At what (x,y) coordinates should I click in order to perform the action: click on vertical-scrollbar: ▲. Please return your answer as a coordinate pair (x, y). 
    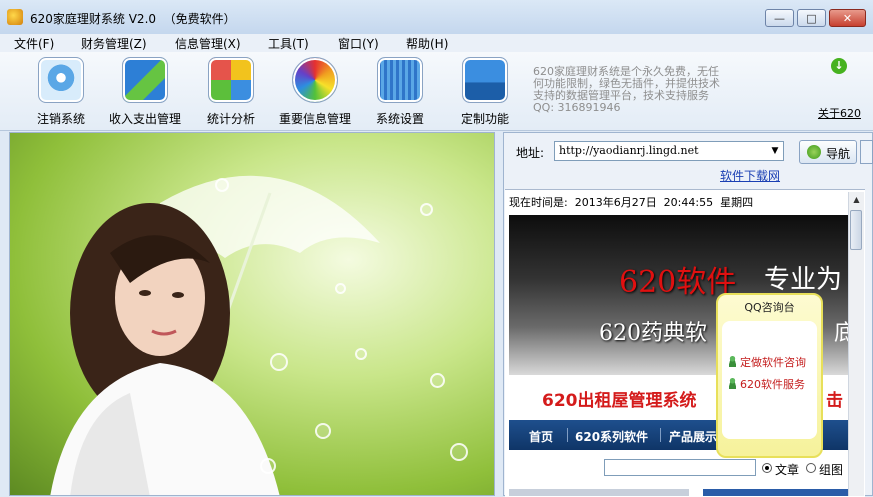
    Looking at the image, I should click on (856, 344).